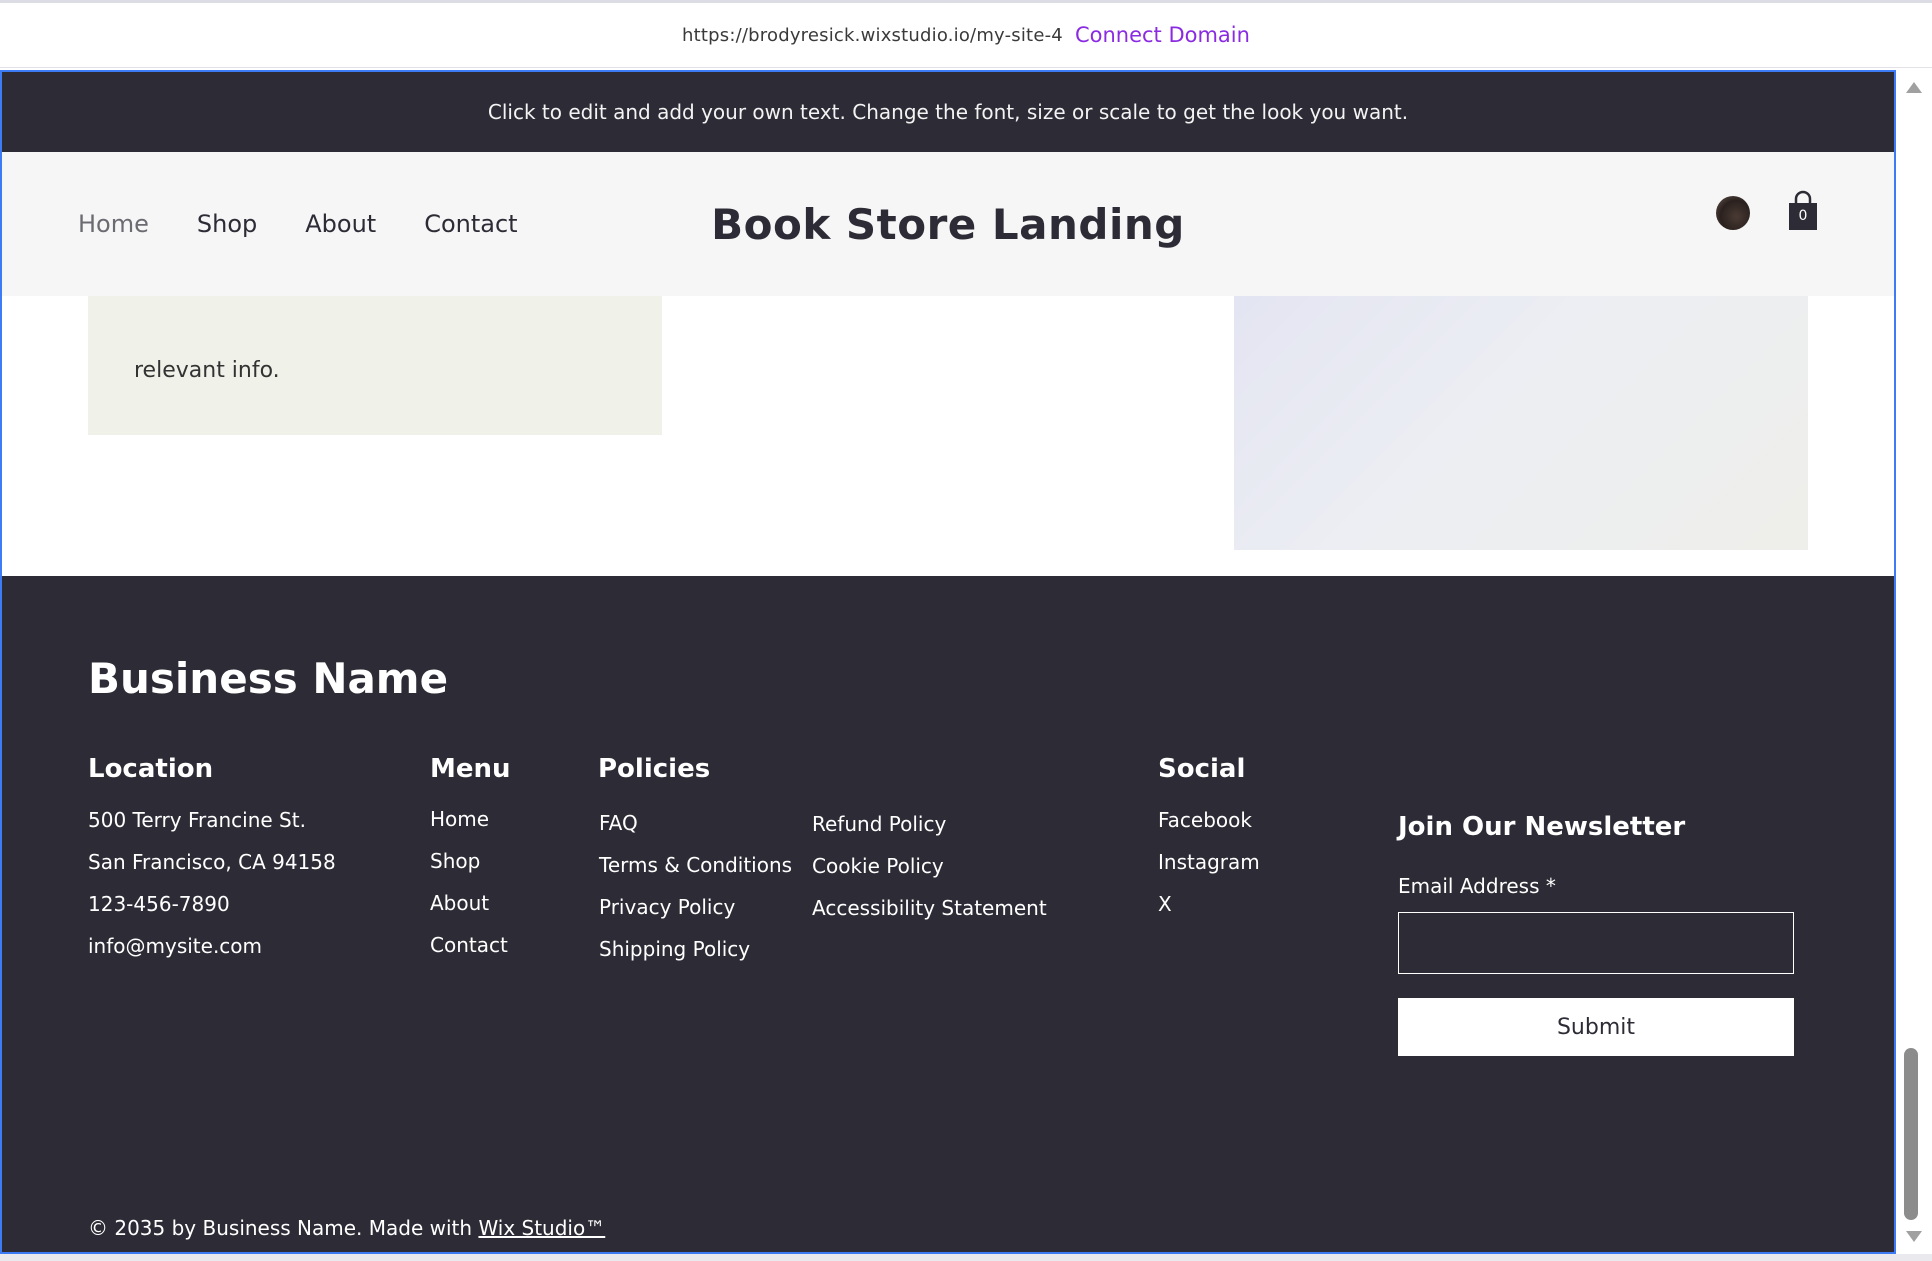 Image resolution: width=1932 pixels, height=1261 pixels. Describe the element at coordinates (1209, 820) in the screenshot. I see `social-link-facebook: Facebook` at that location.